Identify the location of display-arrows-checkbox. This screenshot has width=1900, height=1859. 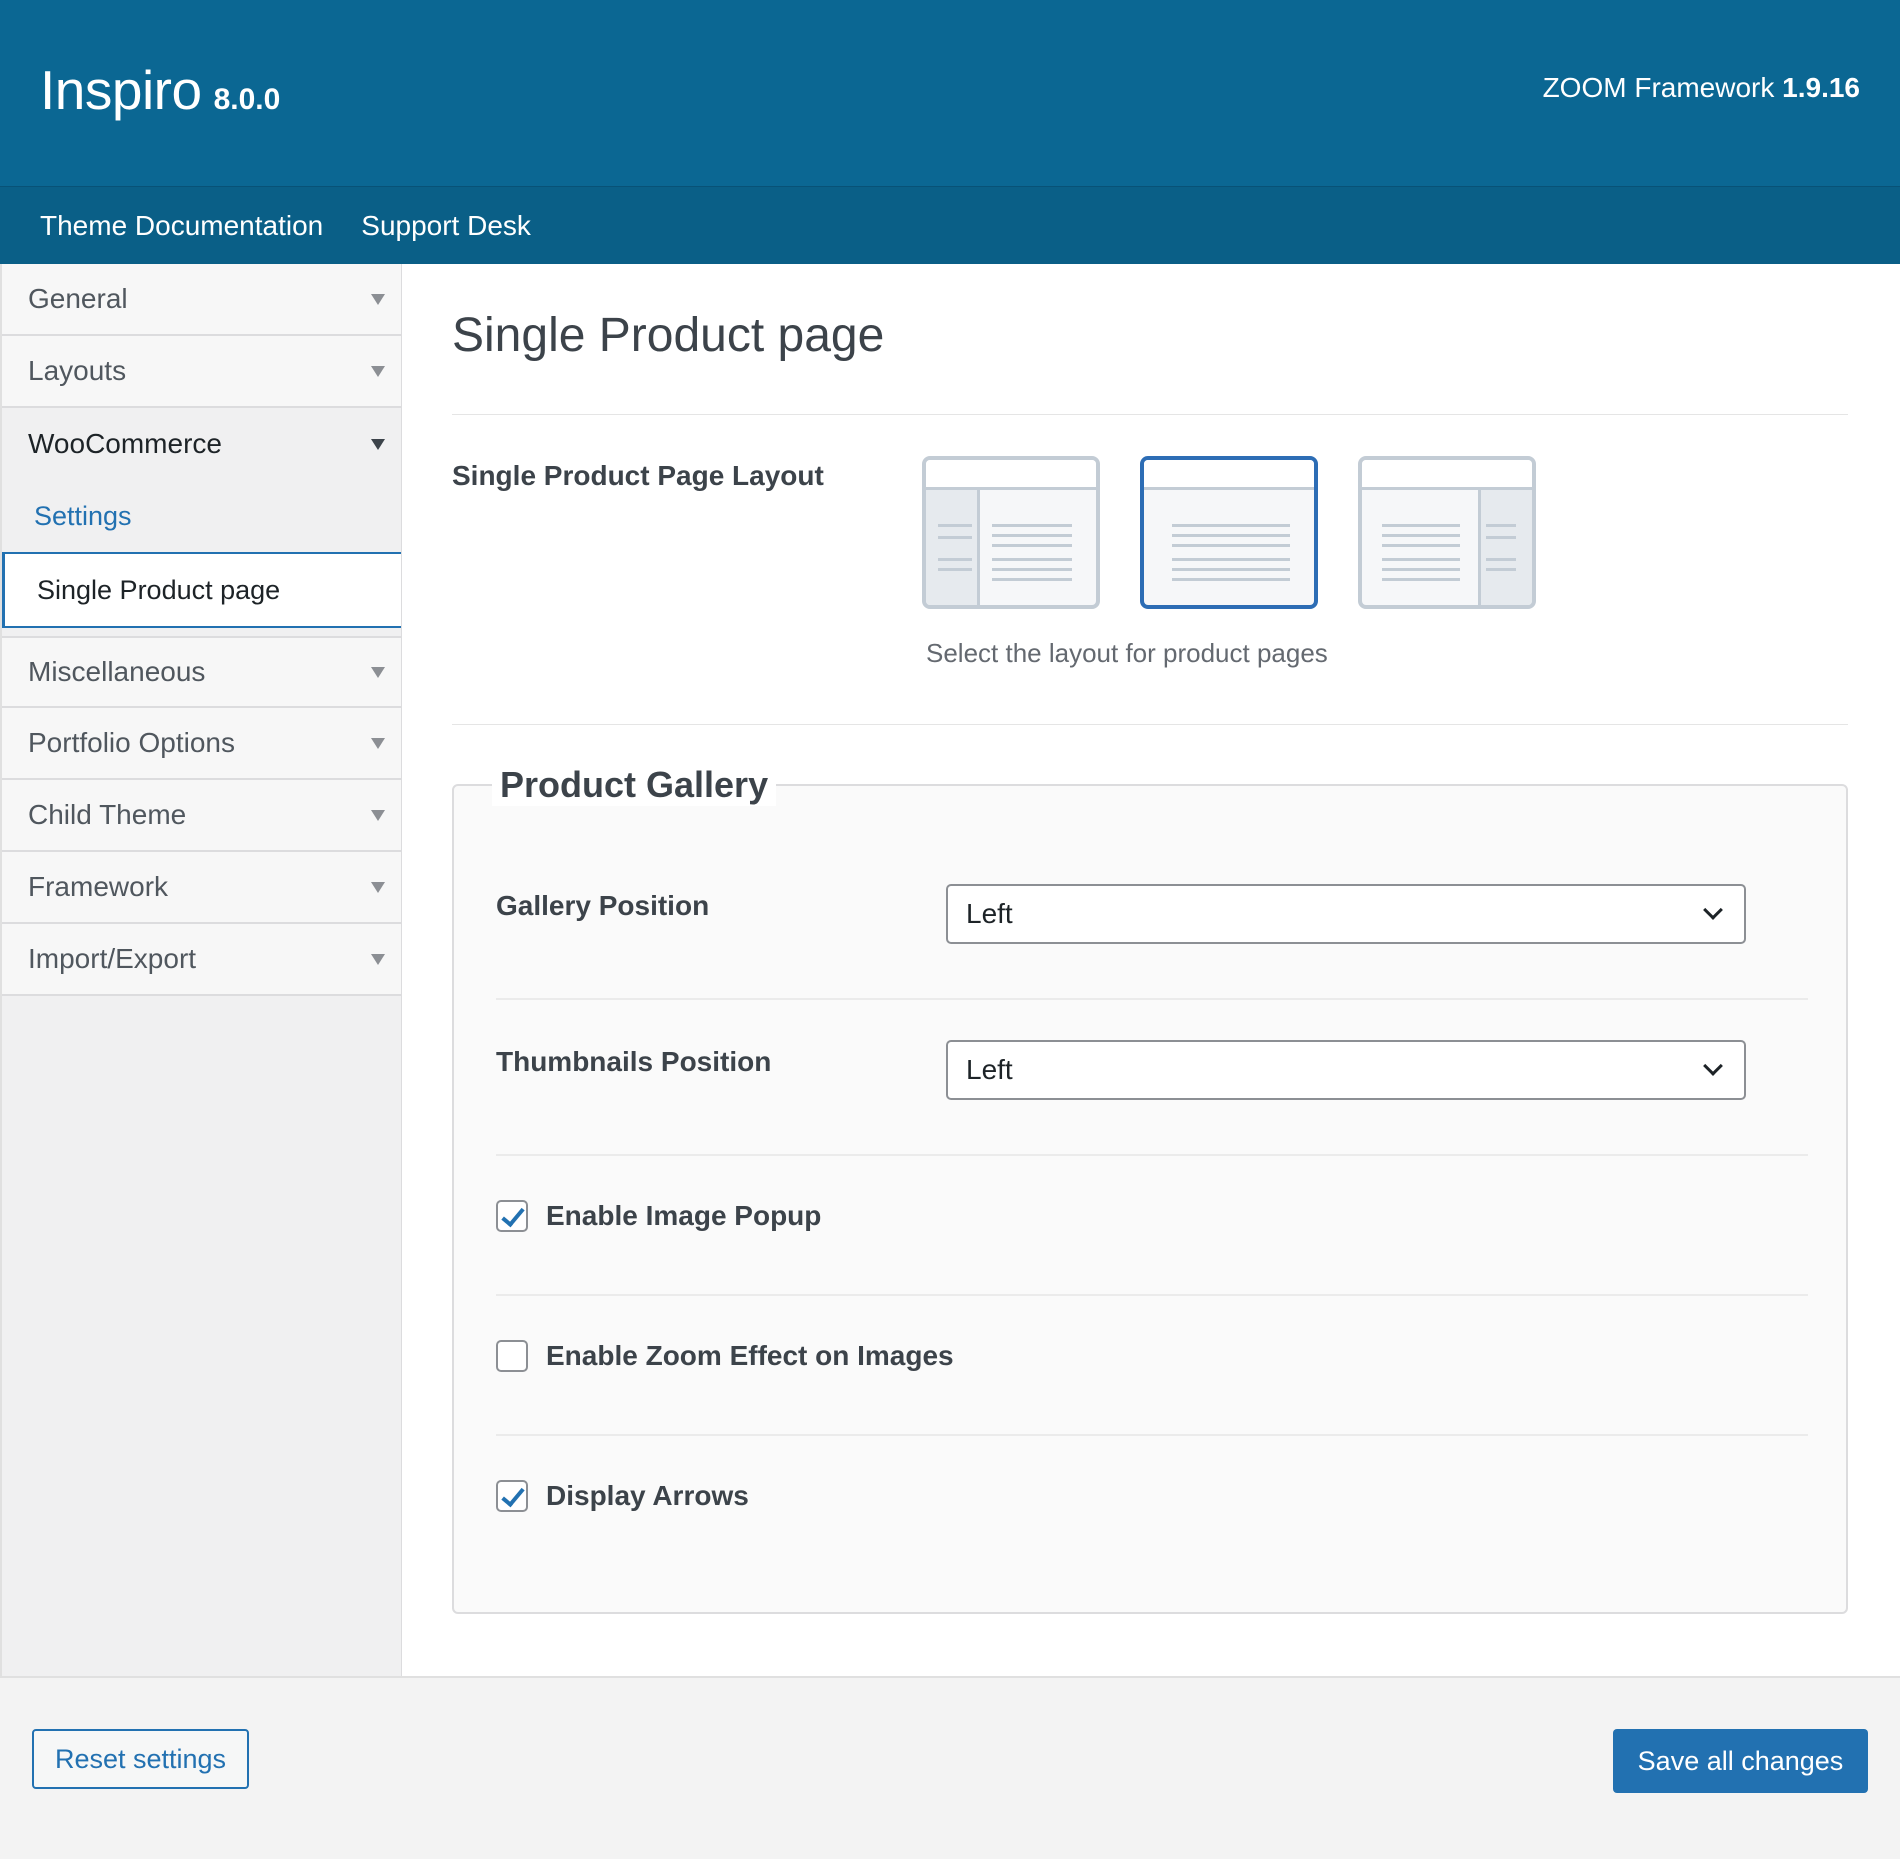
(512, 1496).